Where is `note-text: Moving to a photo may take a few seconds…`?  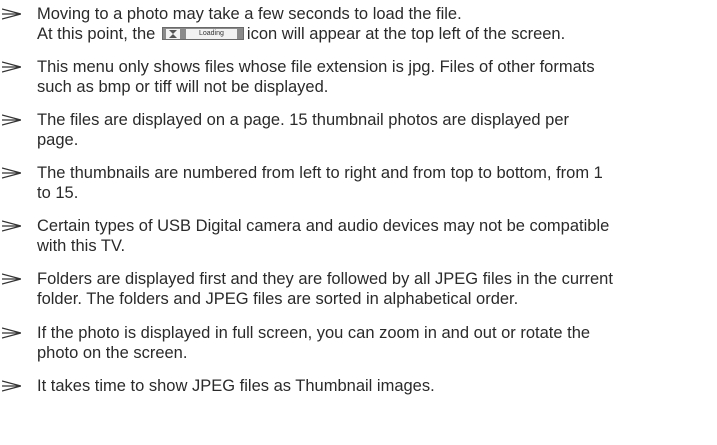 note-text: Moving to a photo may take a few seconds… is located at coordinates (301, 24).